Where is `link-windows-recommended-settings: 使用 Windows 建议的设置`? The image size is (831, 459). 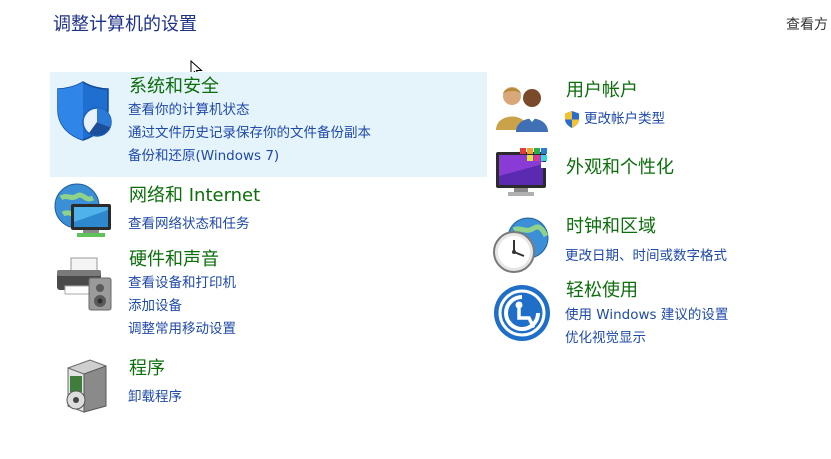 link-windows-recommended-settings: 使用 Windows 建议的设置 is located at coordinates (646, 315).